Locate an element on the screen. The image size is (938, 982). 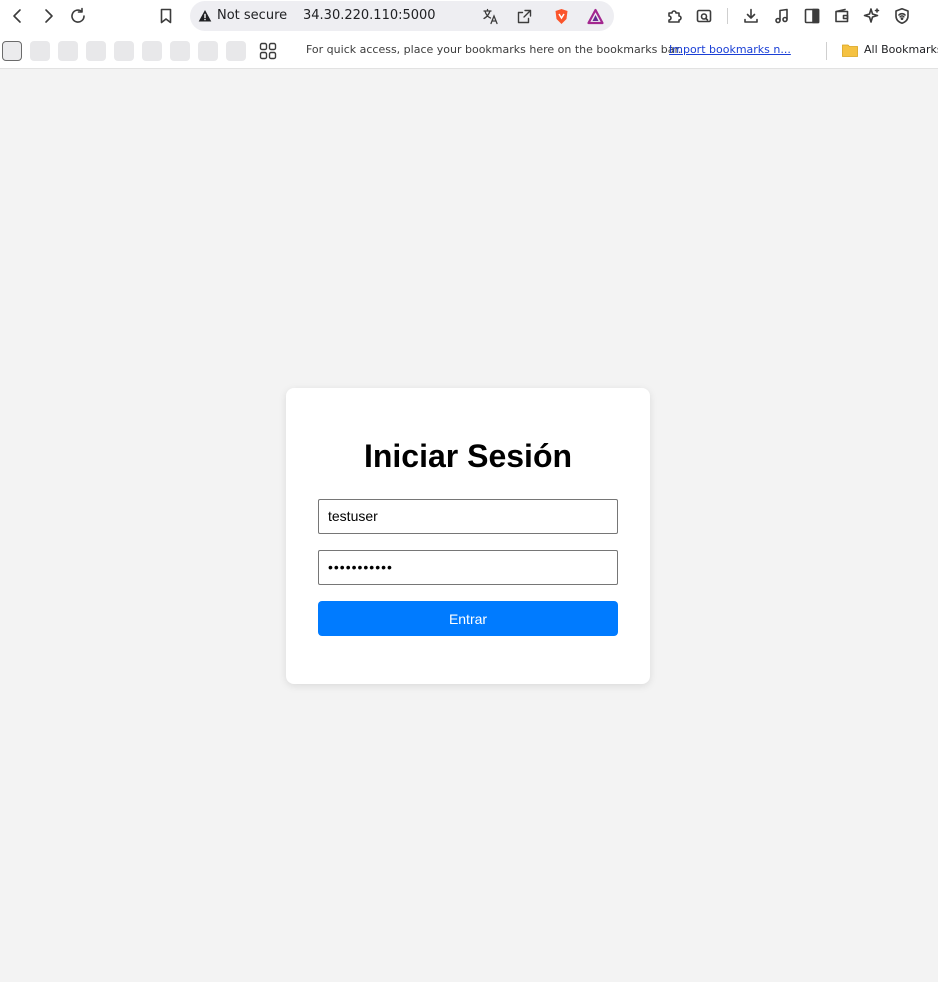
media-icon is located at coordinates (782, 16).